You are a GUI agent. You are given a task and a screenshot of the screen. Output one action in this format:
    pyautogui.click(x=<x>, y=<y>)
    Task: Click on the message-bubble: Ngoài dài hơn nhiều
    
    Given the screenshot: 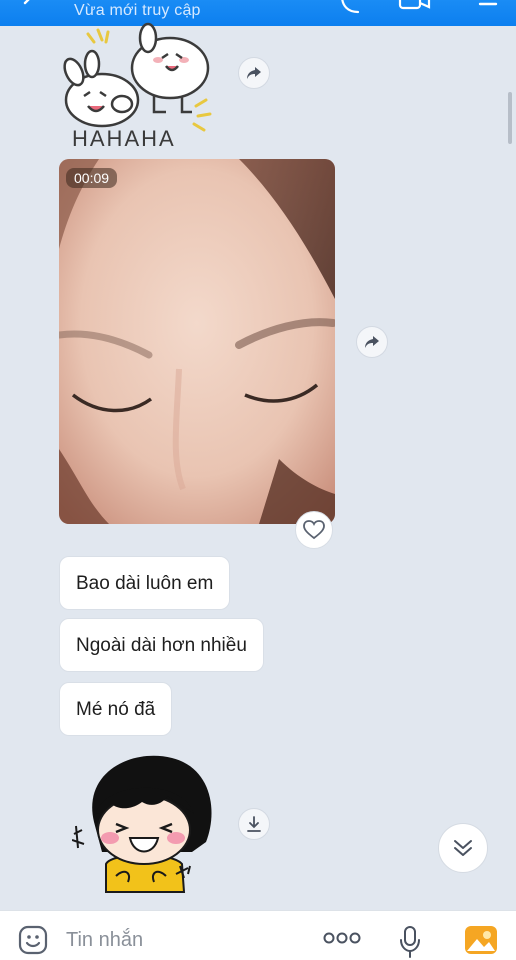 What is the action you would take?
    pyautogui.click(x=161, y=645)
    